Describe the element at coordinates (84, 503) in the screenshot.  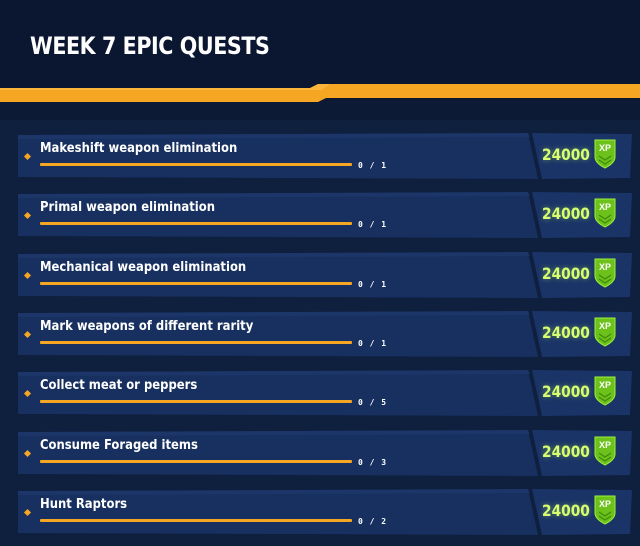
I see `quest-name: Hunt Raptors` at that location.